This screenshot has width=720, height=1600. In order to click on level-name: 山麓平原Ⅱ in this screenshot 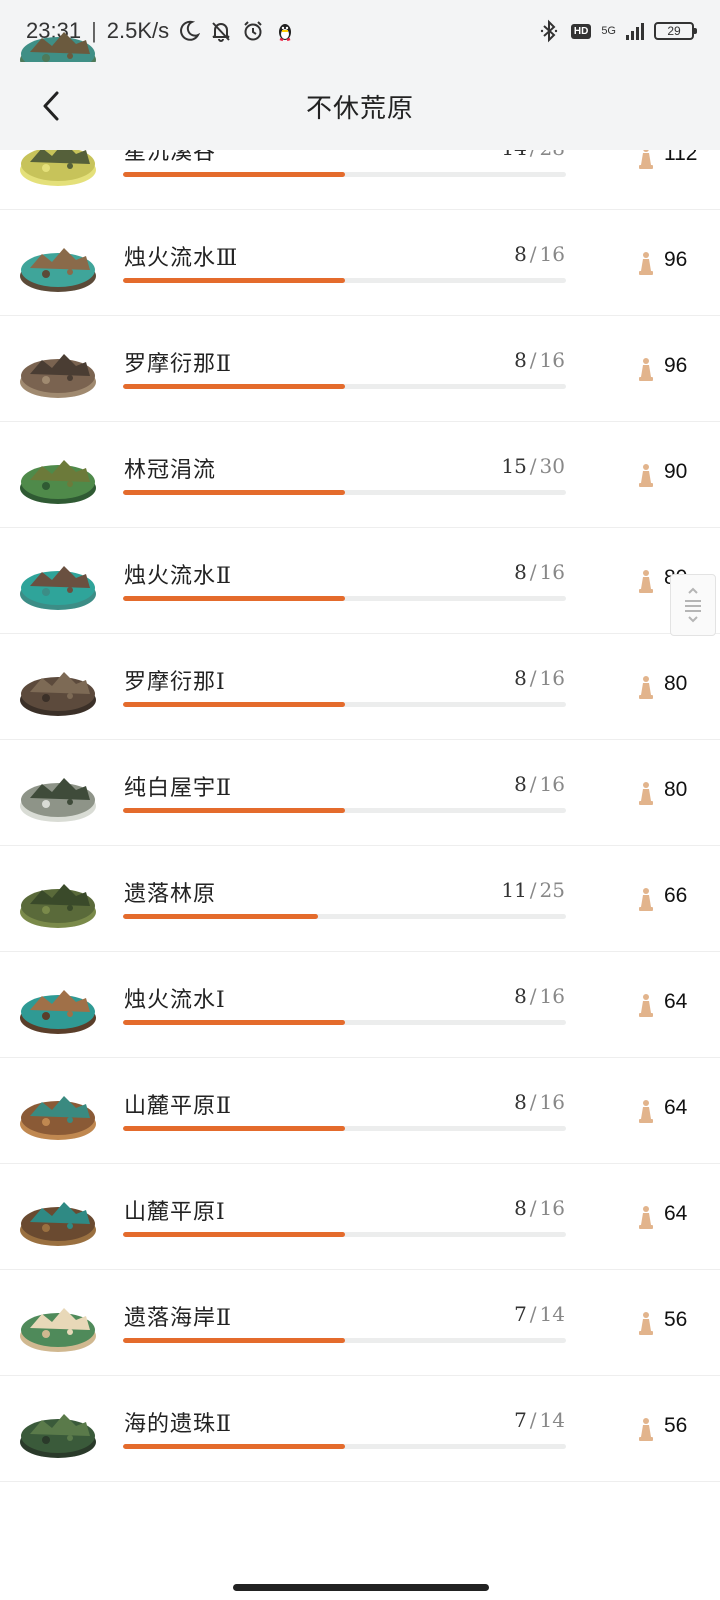, I will do `click(178, 1106)`.